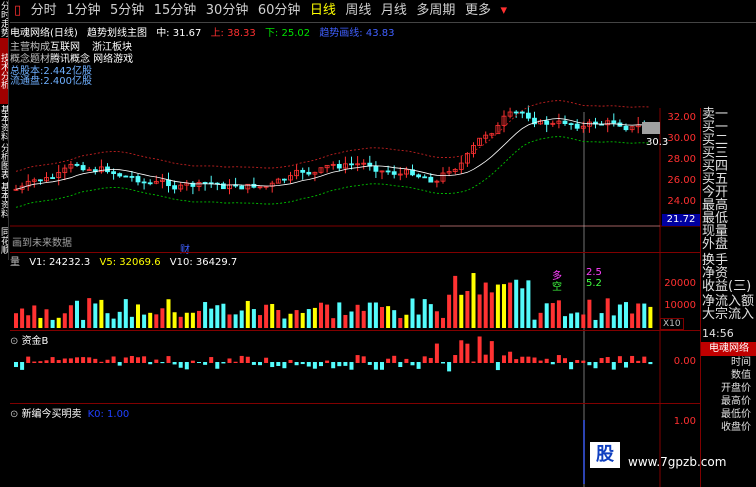 The height and width of the screenshot is (487, 756). I want to click on volume-axis-label: 10000, so click(680, 305).